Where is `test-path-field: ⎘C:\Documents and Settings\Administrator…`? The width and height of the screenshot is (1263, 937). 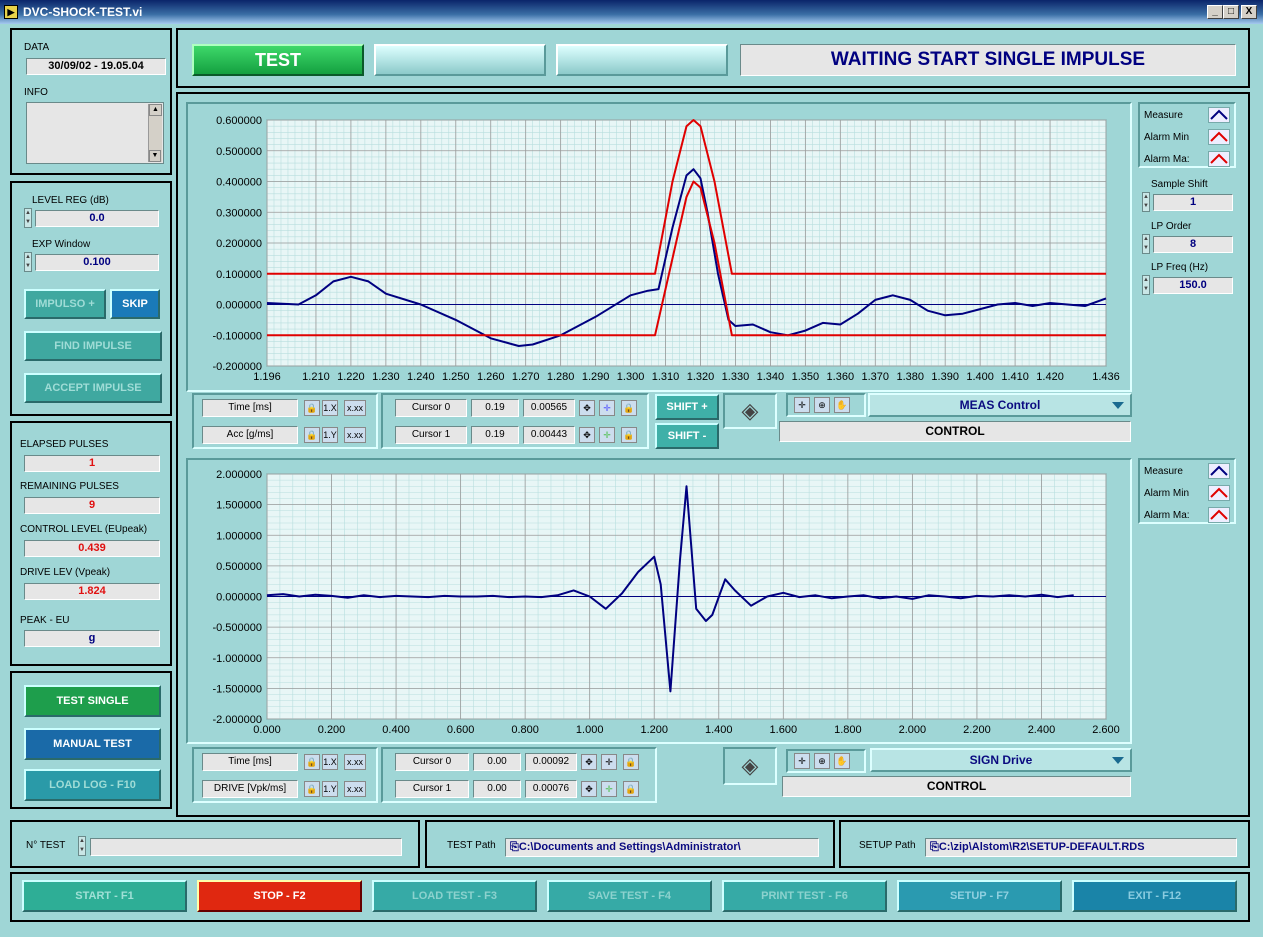 test-path-field: ⎘C:\Documents and Settings\Administrator… is located at coordinates (662, 847).